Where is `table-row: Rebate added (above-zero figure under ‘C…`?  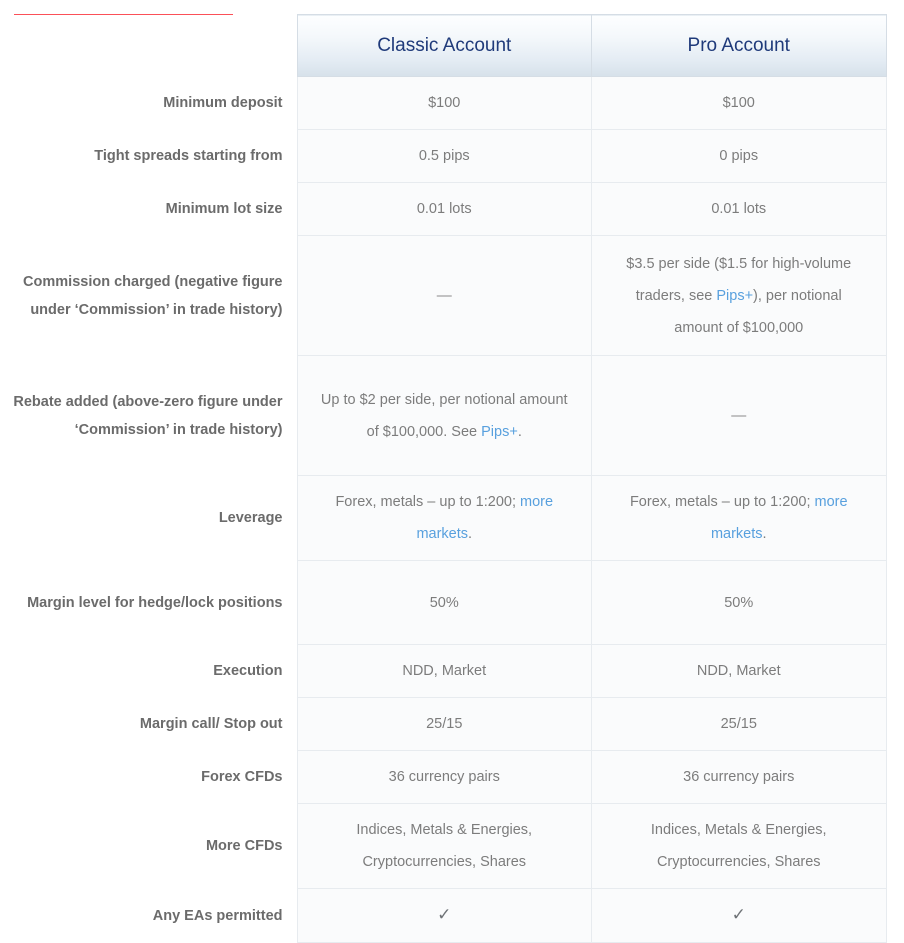 table-row: Rebate added (above-zero figure under ‘C… is located at coordinates (443, 415).